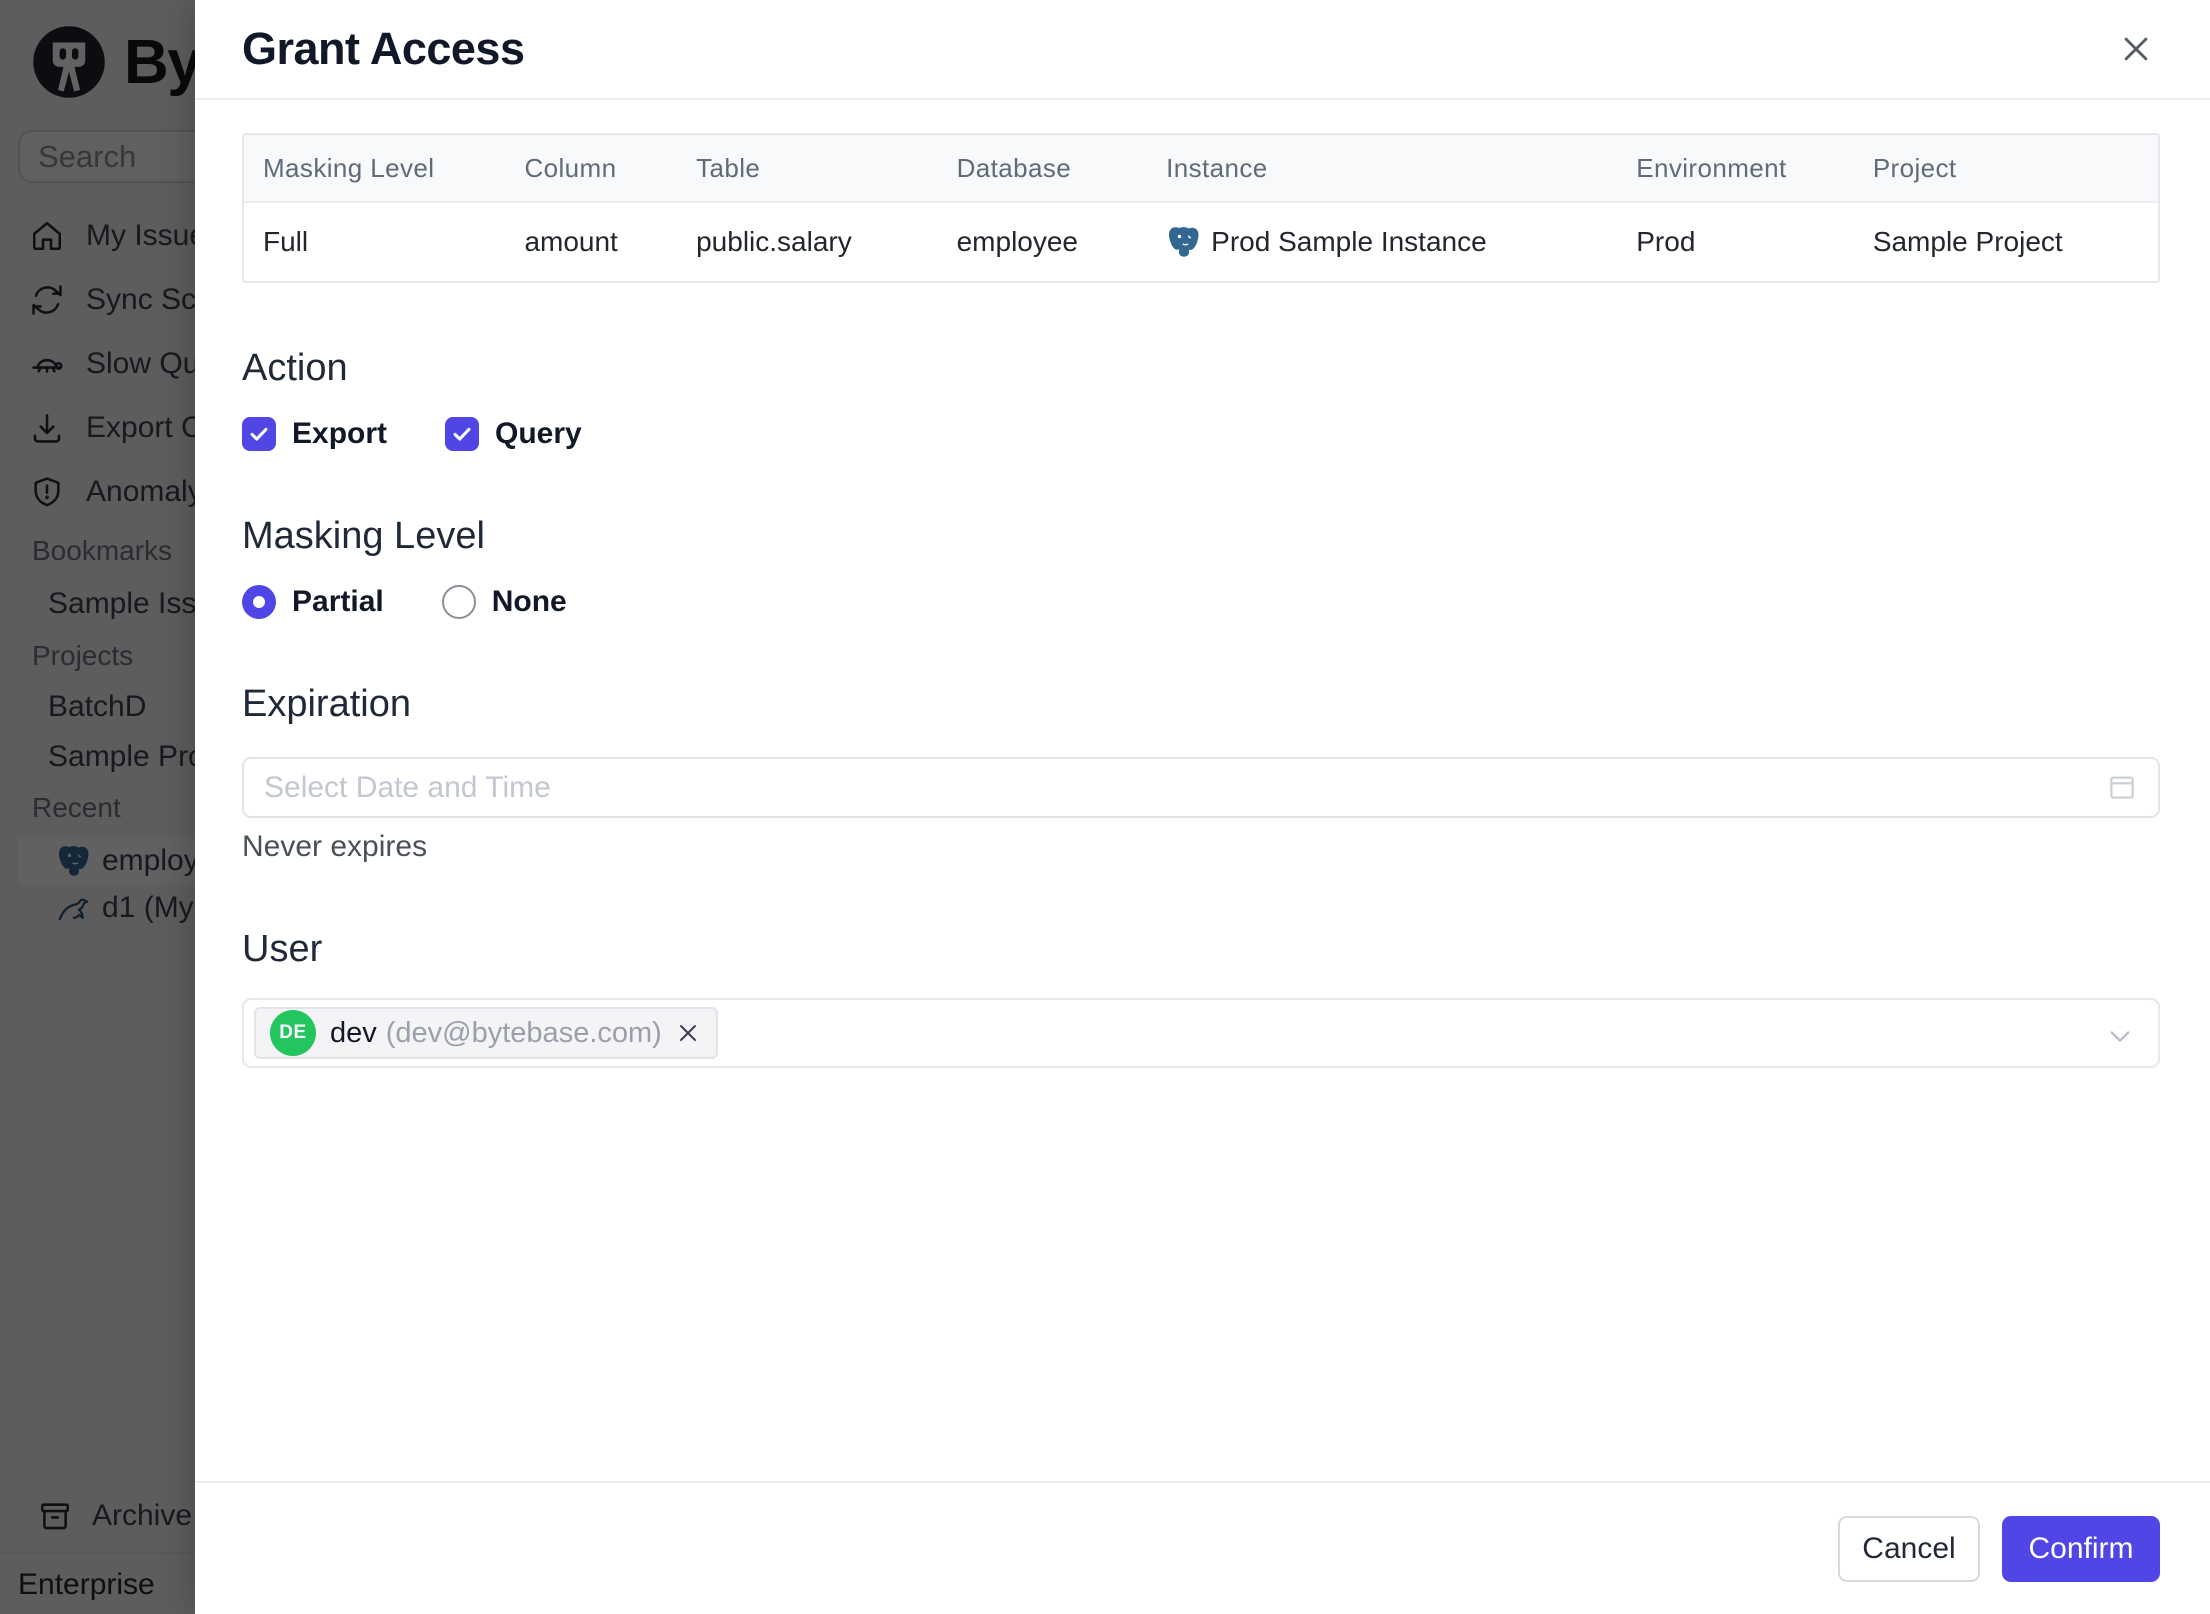  Describe the element at coordinates (363, 536) in the screenshot. I see `masking-level-heading: Masking Level` at that location.